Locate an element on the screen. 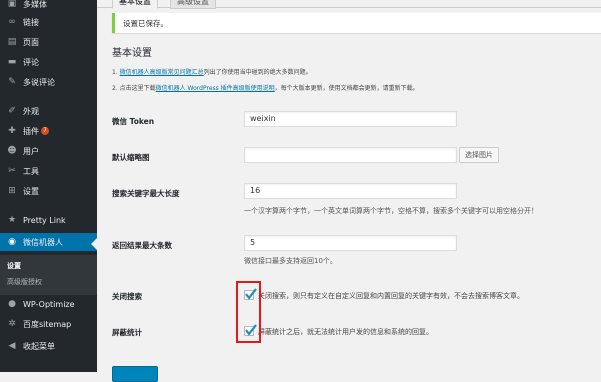  sidebar-item-0: ▣ 多媒体 is located at coordinates (48, 6).